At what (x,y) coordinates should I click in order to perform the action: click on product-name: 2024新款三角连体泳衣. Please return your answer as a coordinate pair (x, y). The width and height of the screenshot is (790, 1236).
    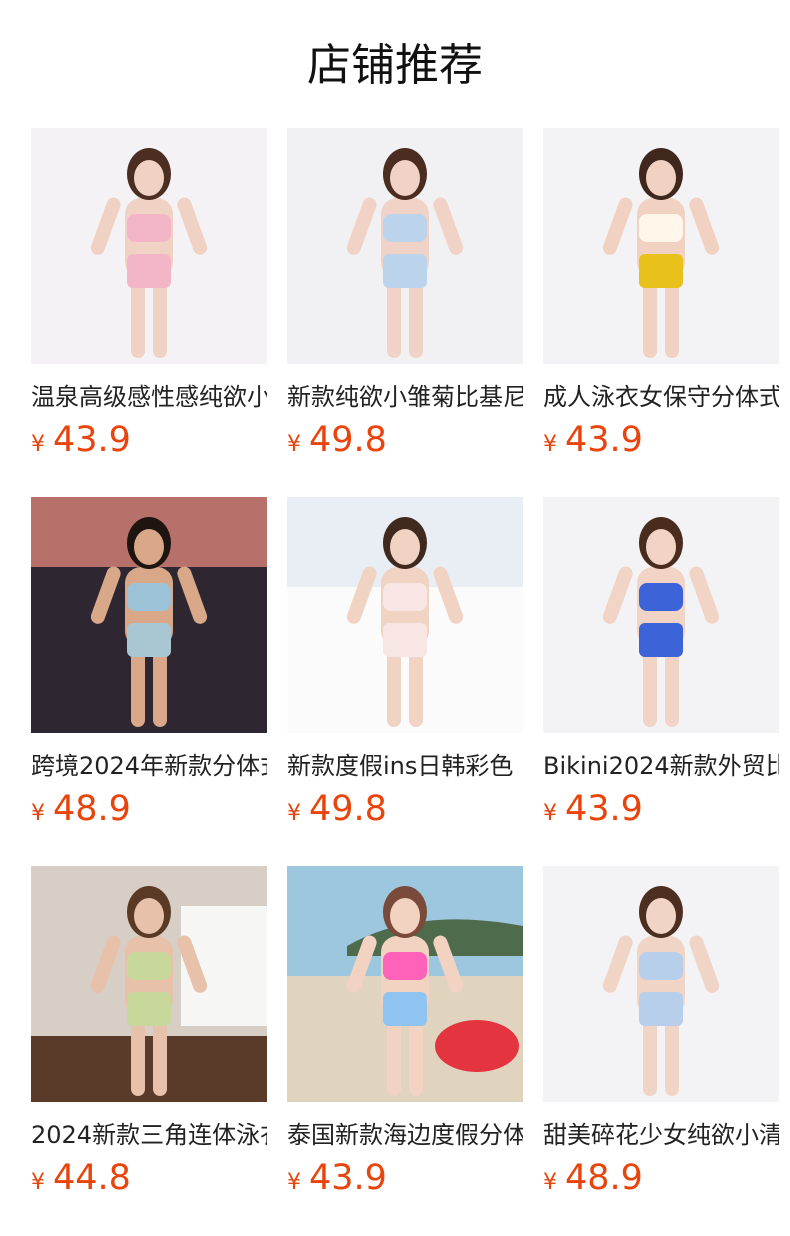
    Looking at the image, I should click on (149, 1135).